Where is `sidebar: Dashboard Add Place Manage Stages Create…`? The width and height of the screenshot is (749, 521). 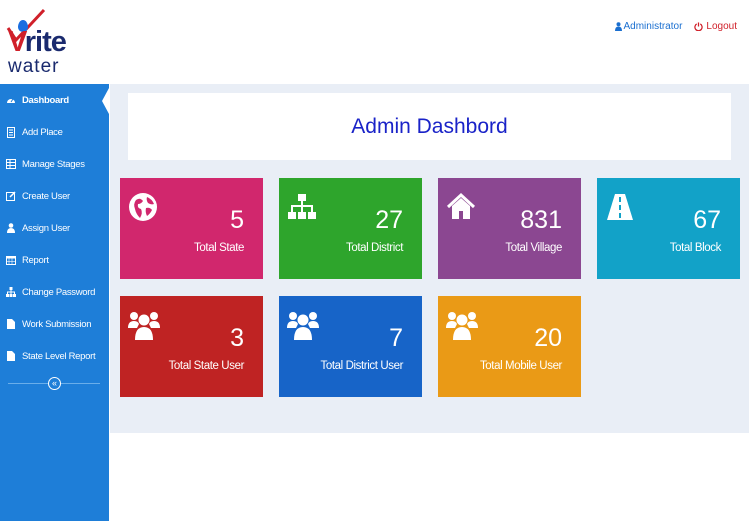
sidebar: Dashboard Add Place Manage Stages Create… is located at coordinates (54, 302).